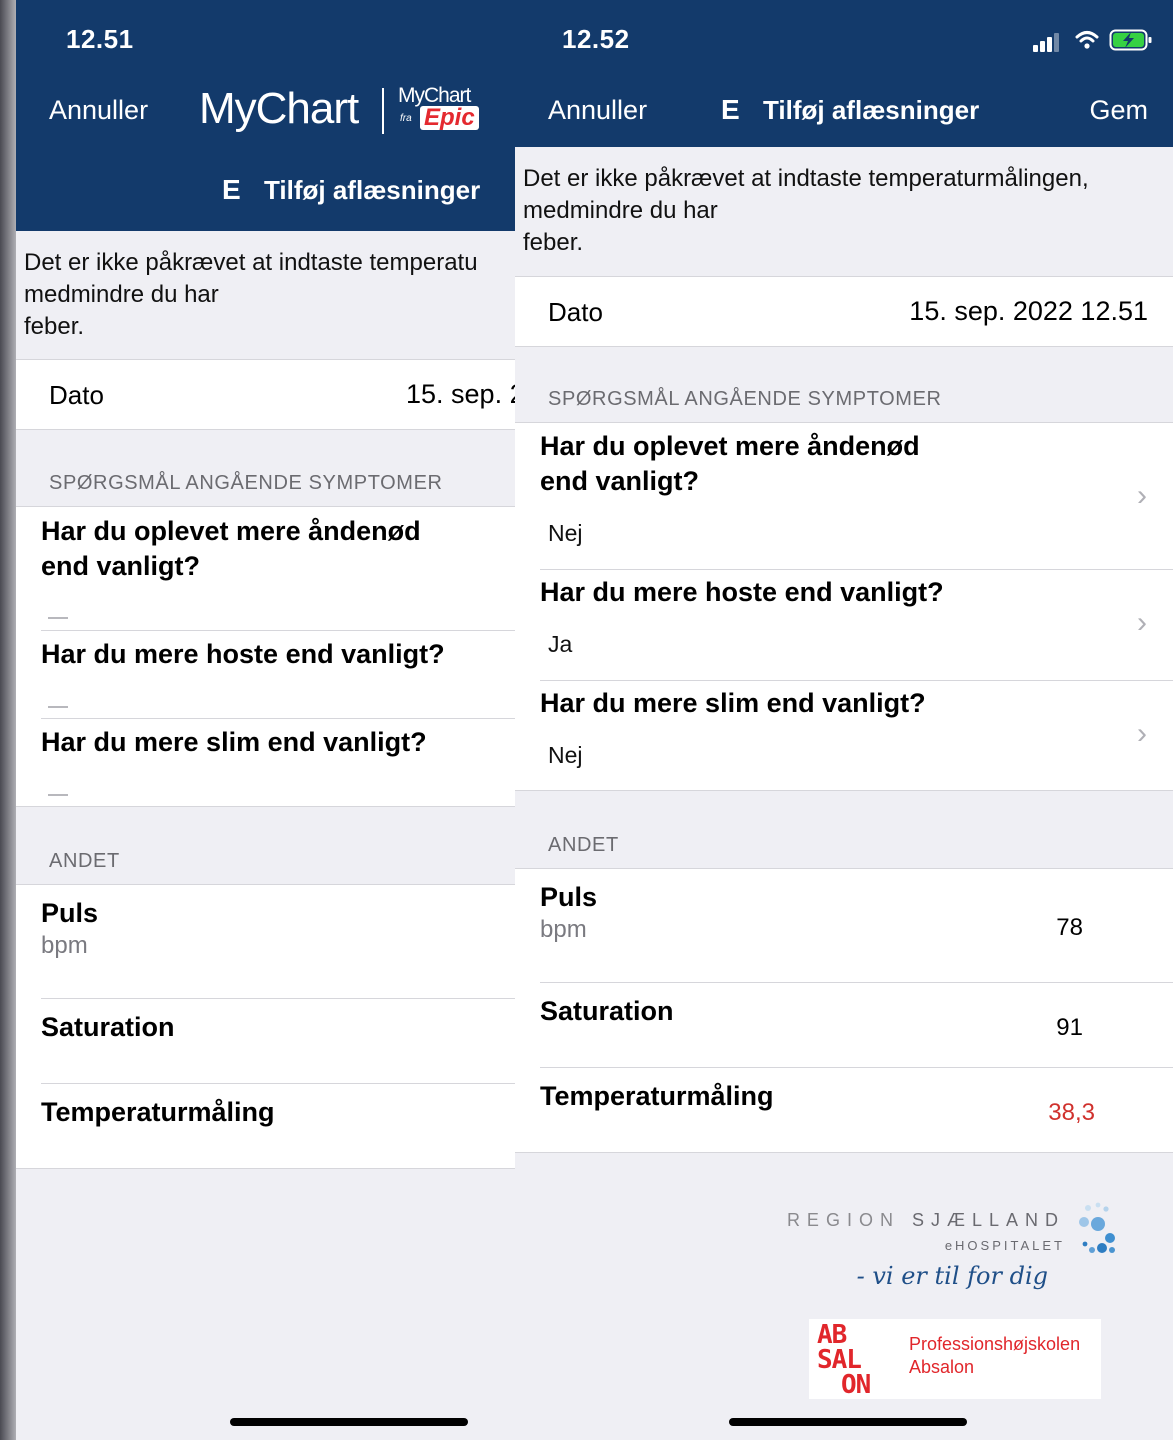 Image resolution: width=1173 pixels, height=1440 pixels. What do you see at coordinates (925, 1220) in the screenshot?
I see `region-name: REGION SJÆLLAND` at bounding box center [925, 1220].